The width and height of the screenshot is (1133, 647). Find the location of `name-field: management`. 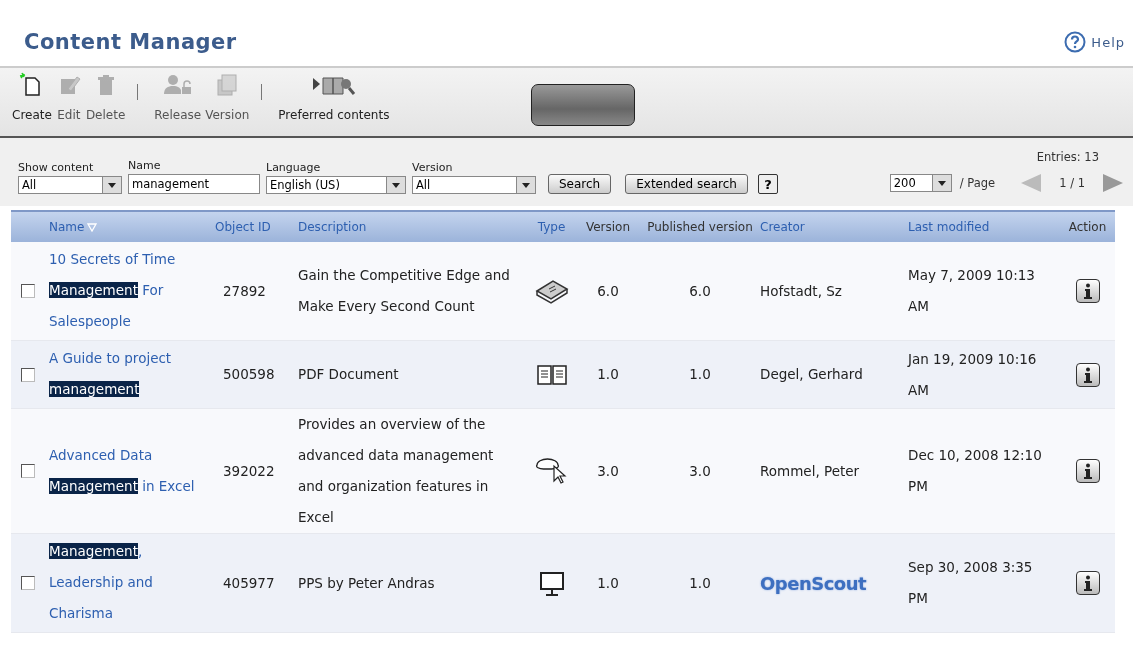

name-field: management is located at coordinates (194, 184).